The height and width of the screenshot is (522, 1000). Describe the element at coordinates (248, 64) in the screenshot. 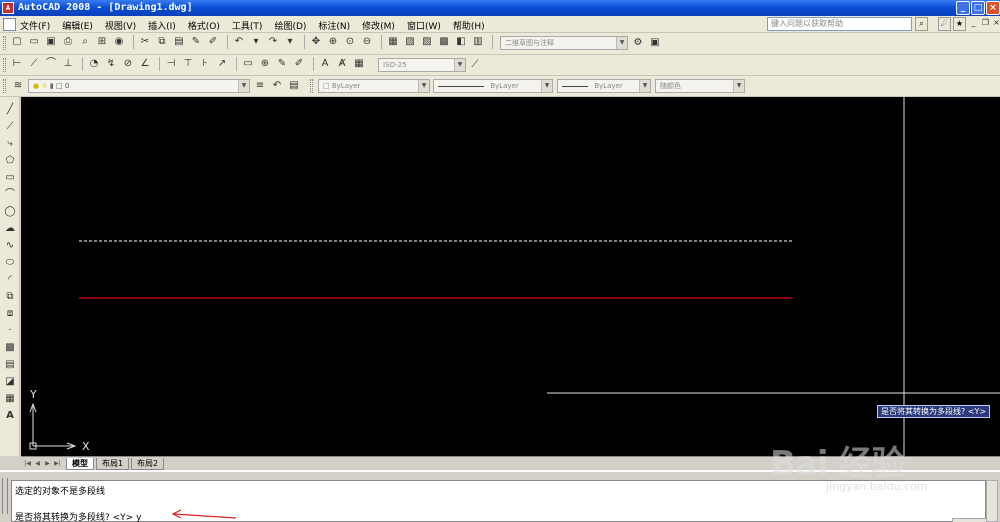

I see `tolerance-icon: ▭` at that location.